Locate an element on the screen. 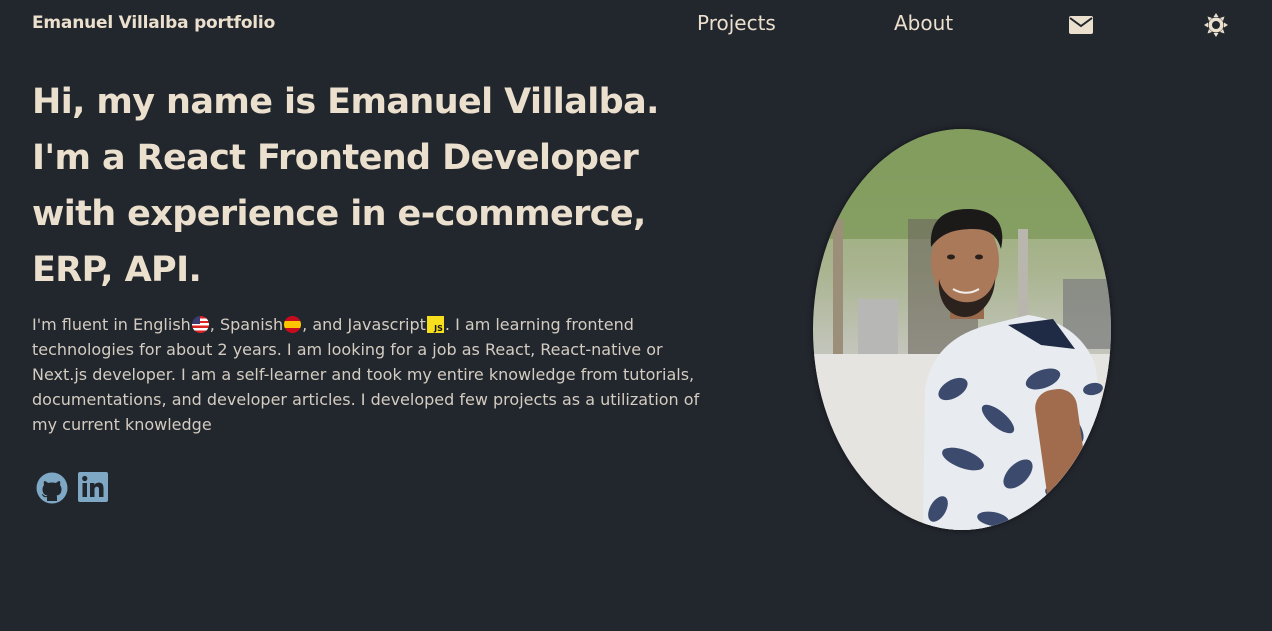 This screenshot has height=631, width=1272. intro-text-2: , Spanish is located at coordinates (246, 324).